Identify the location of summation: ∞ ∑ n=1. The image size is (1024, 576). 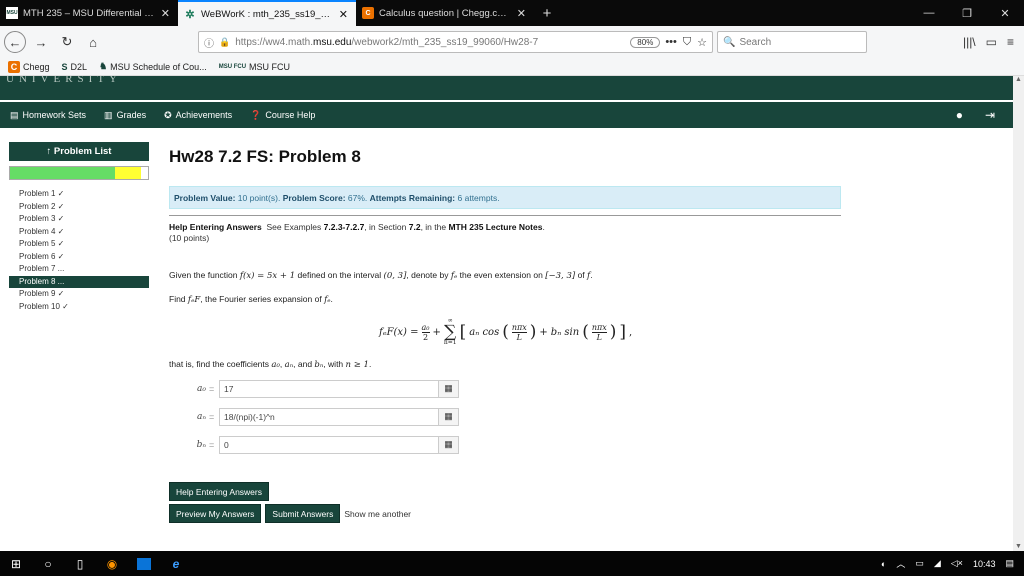
(450, 332).